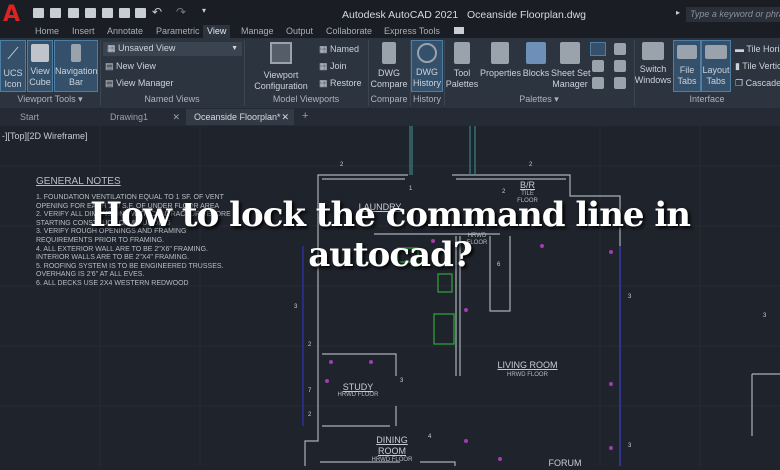 The height and width of the screenshot is (470, 780). What do you see at coordinates (339, 49) in the screenshot?
I see `named-viewports-button: ▦ Named` at bounding box center [339, 49].